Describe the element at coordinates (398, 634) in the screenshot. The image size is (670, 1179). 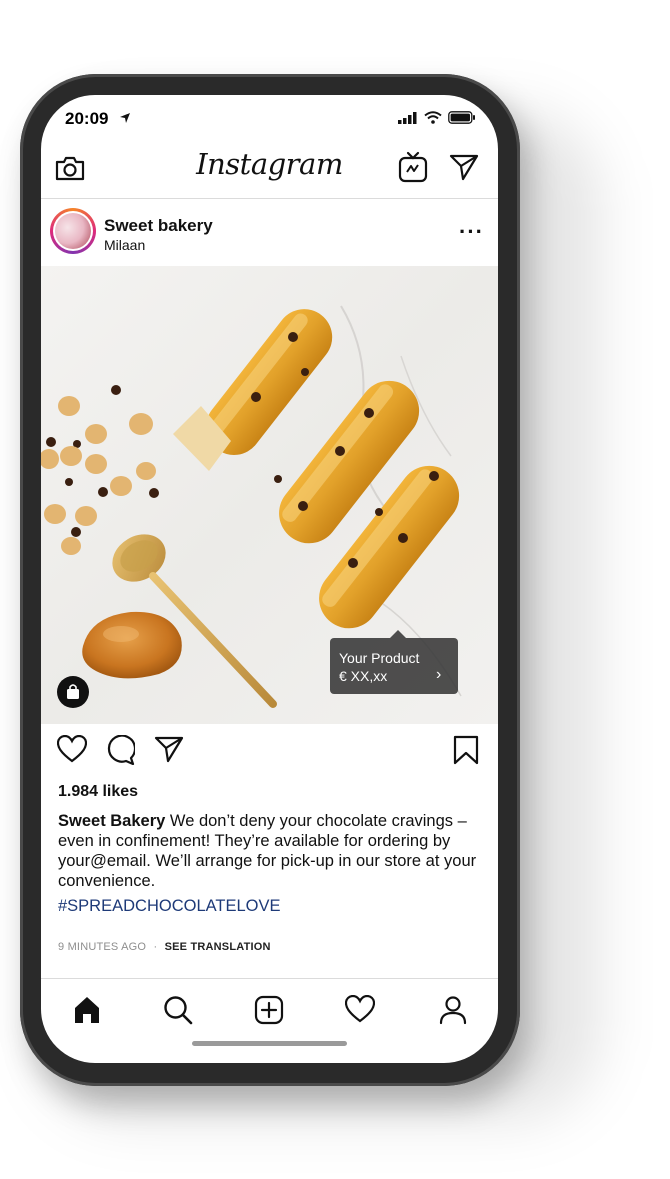
I see `product-tag-pointer` at that location.